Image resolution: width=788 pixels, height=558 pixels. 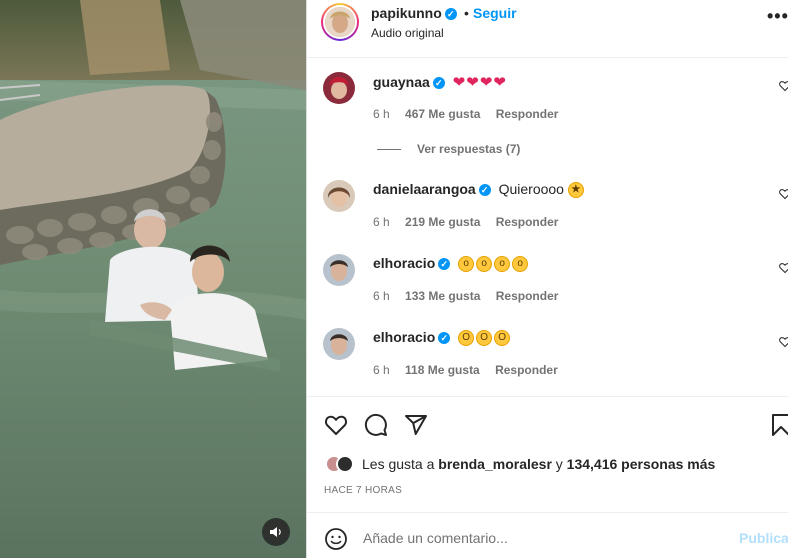 What do you see at coordinates (778, 425) in the screenshot?
I see `save-bookmark-icon` at bounding box center [778, 425].